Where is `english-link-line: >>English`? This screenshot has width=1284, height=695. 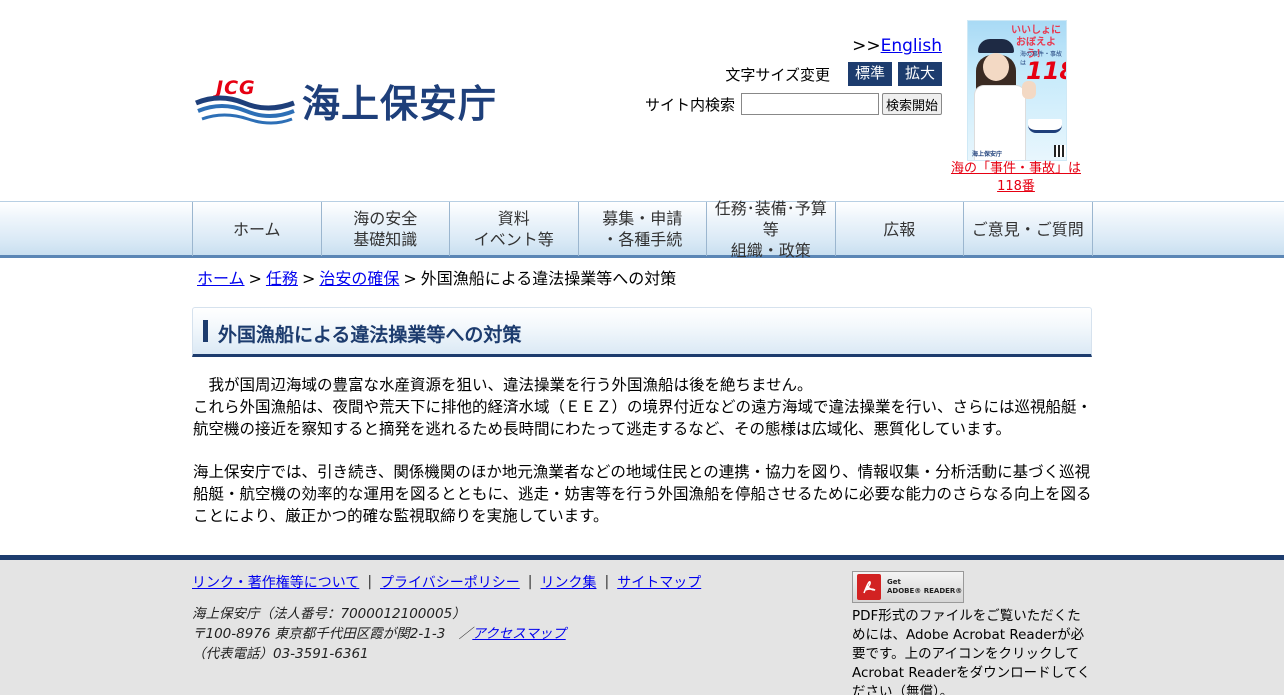
english-link-line: >>English is located at coordinates (897, 46).